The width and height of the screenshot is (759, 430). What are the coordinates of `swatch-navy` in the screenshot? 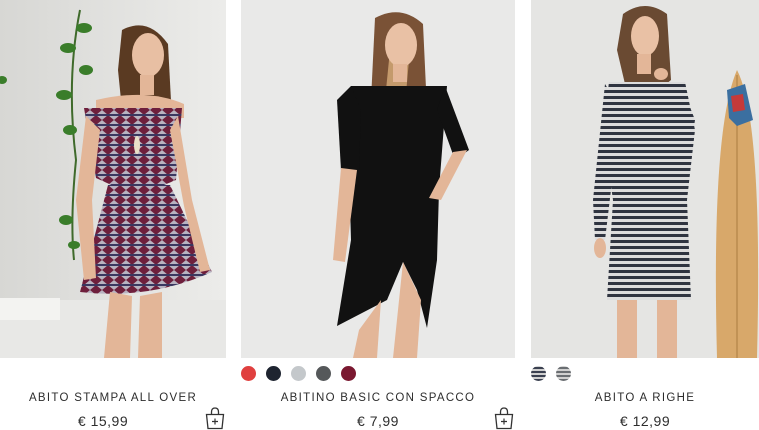 It's located at (273, 373).